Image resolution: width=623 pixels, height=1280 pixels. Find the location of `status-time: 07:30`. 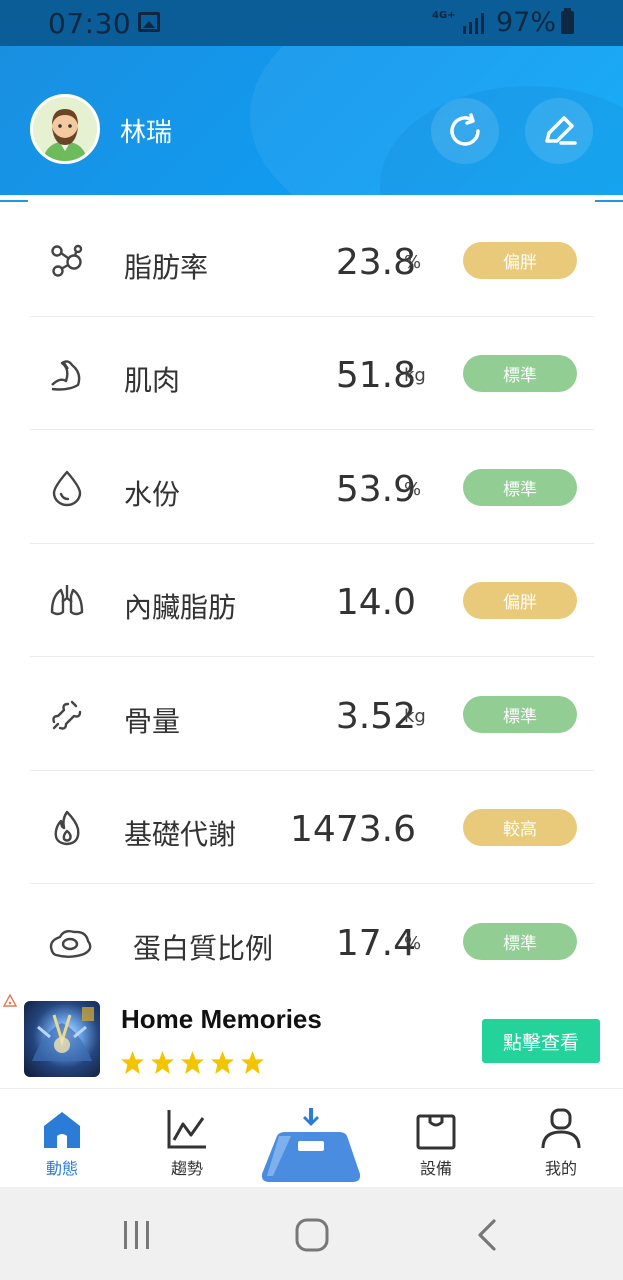

status-time: 07:30 is located at coordinates (90, 23).